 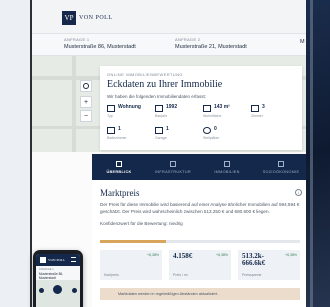 I want to click on logo: VP VON POLL, so click(x=87, y=18).